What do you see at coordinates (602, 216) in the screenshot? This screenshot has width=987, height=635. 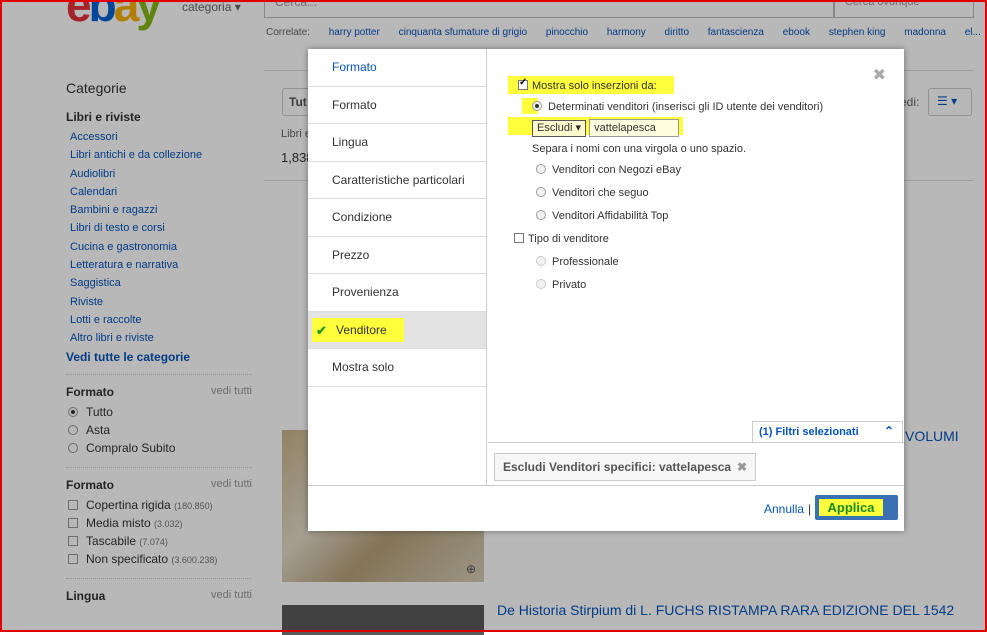 I see `seller-option-radio: Venditori Affidabilità Top` at bounding box center [602, 216].